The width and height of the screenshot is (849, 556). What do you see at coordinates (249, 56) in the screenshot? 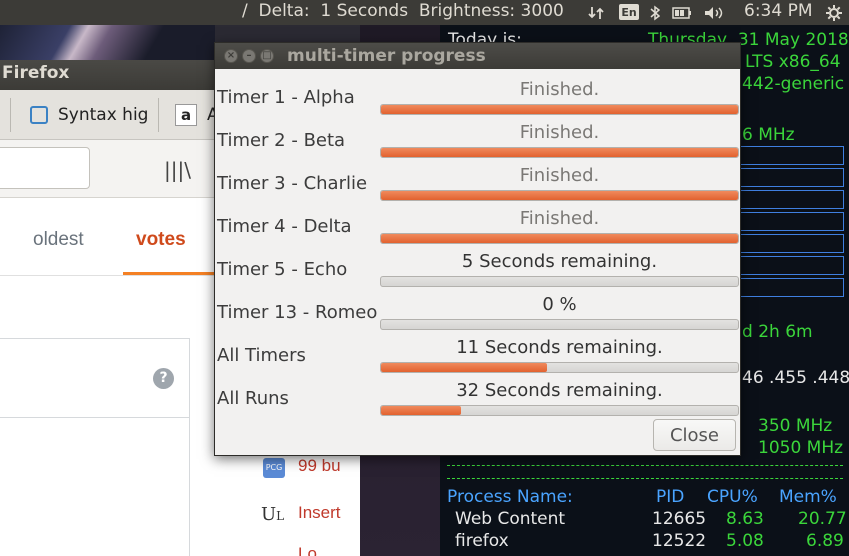
I see `minimize-icon: –` at bounding box center [249, 56].